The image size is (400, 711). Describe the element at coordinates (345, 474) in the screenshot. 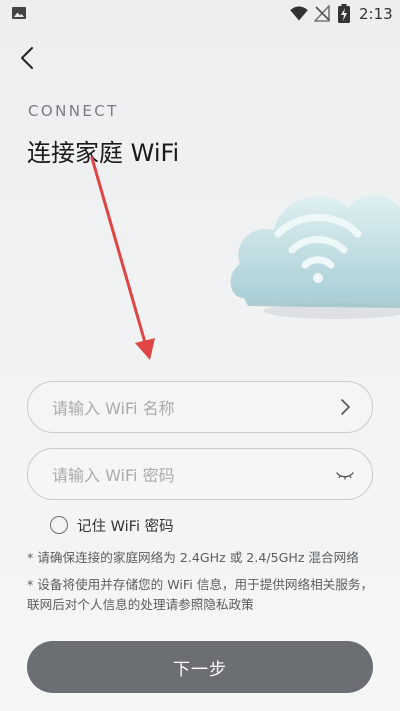

I see `eye-closed-icon` at that location.